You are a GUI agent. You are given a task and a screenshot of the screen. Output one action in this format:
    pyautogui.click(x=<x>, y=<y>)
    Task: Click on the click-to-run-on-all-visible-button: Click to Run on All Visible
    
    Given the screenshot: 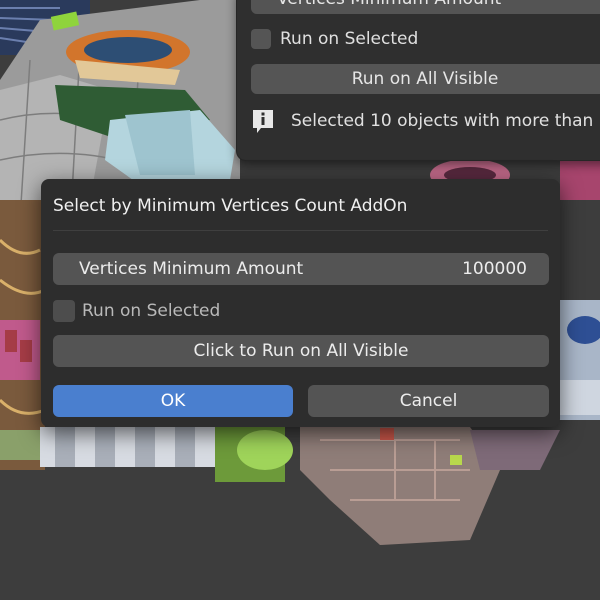 What is the action you would take?
    pyautogui.click(x=301, y=351)
    